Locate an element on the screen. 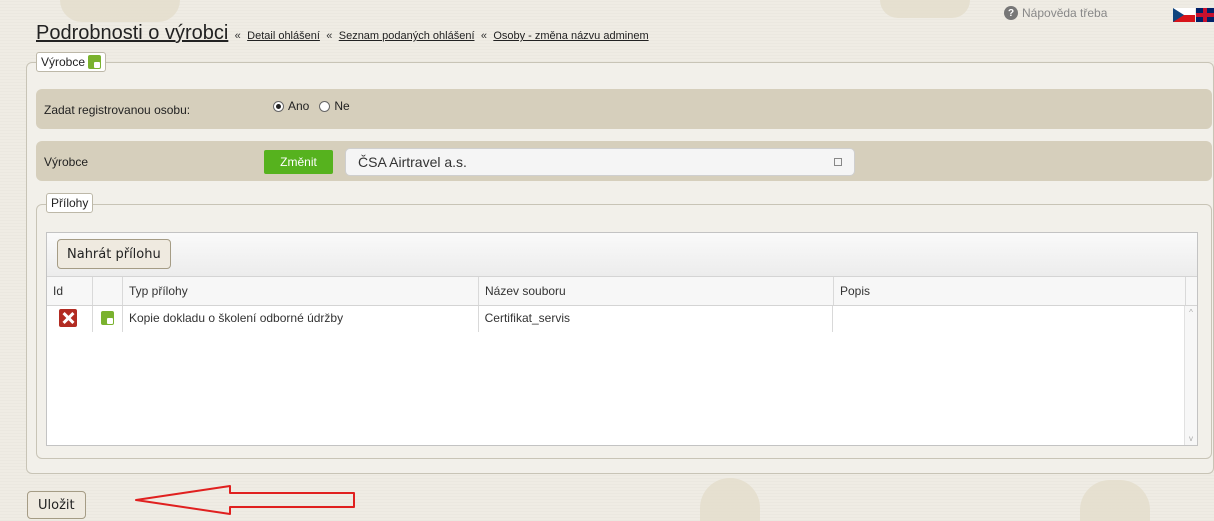  scroll-up-icon: ^ is located at coordinates (1191, 312).